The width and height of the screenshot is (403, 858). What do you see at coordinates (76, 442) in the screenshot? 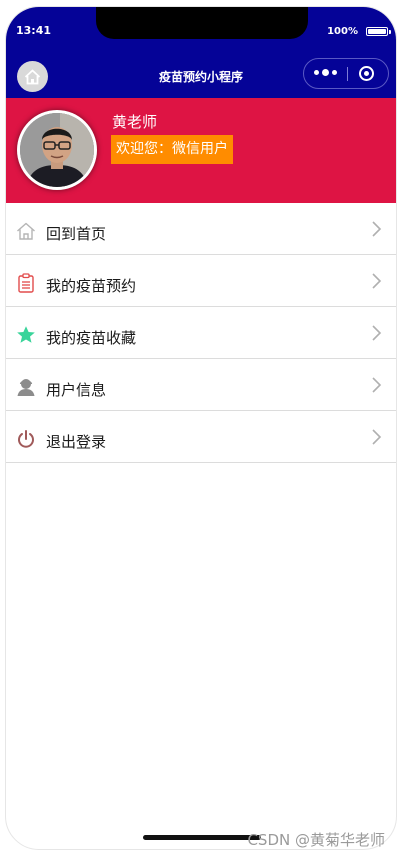
I see `menu-item-label: 退出登录` at bounding box center [76, 442].